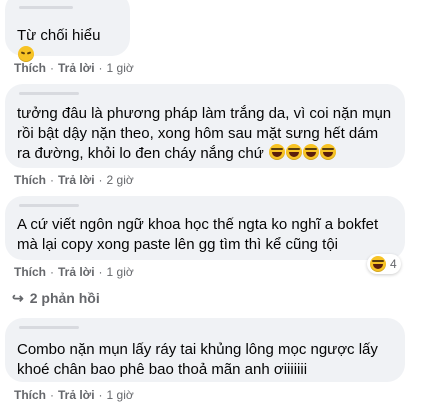 This screenshot has height=406, width=446. I want to click on laughing-reaction-icon, so click(378, 264).